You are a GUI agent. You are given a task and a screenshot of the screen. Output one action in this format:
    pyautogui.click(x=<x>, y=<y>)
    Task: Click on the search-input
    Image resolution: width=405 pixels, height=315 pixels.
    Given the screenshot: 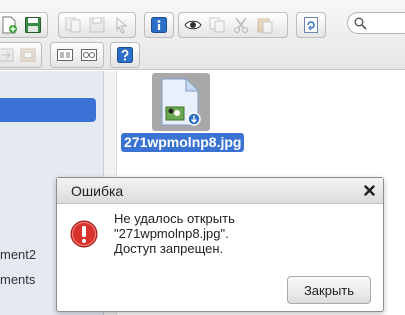 What is the action you would take?
    pyautogui.click(x=376, y=23)
    